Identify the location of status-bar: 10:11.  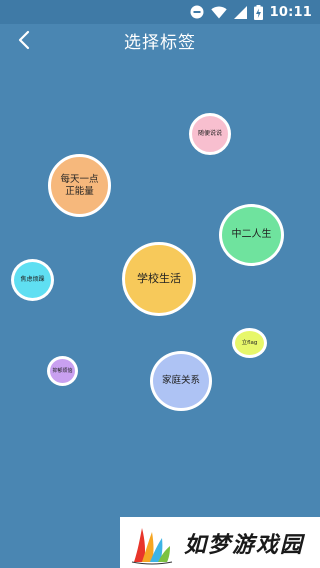
(160, 12).